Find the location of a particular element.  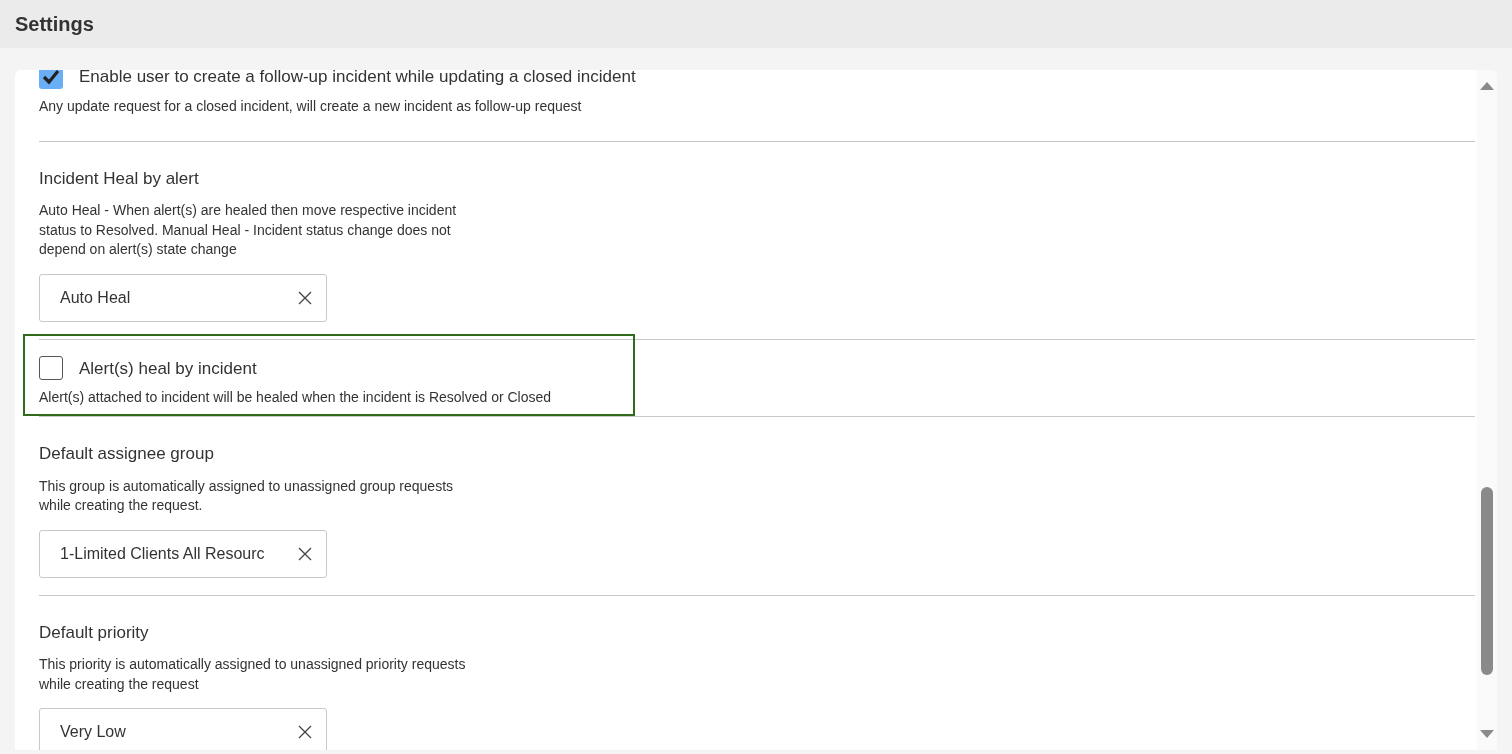

setting-description: This priority is automatically assigned to unassigned priority requests while creating the request is located at coordinates (253, 674).